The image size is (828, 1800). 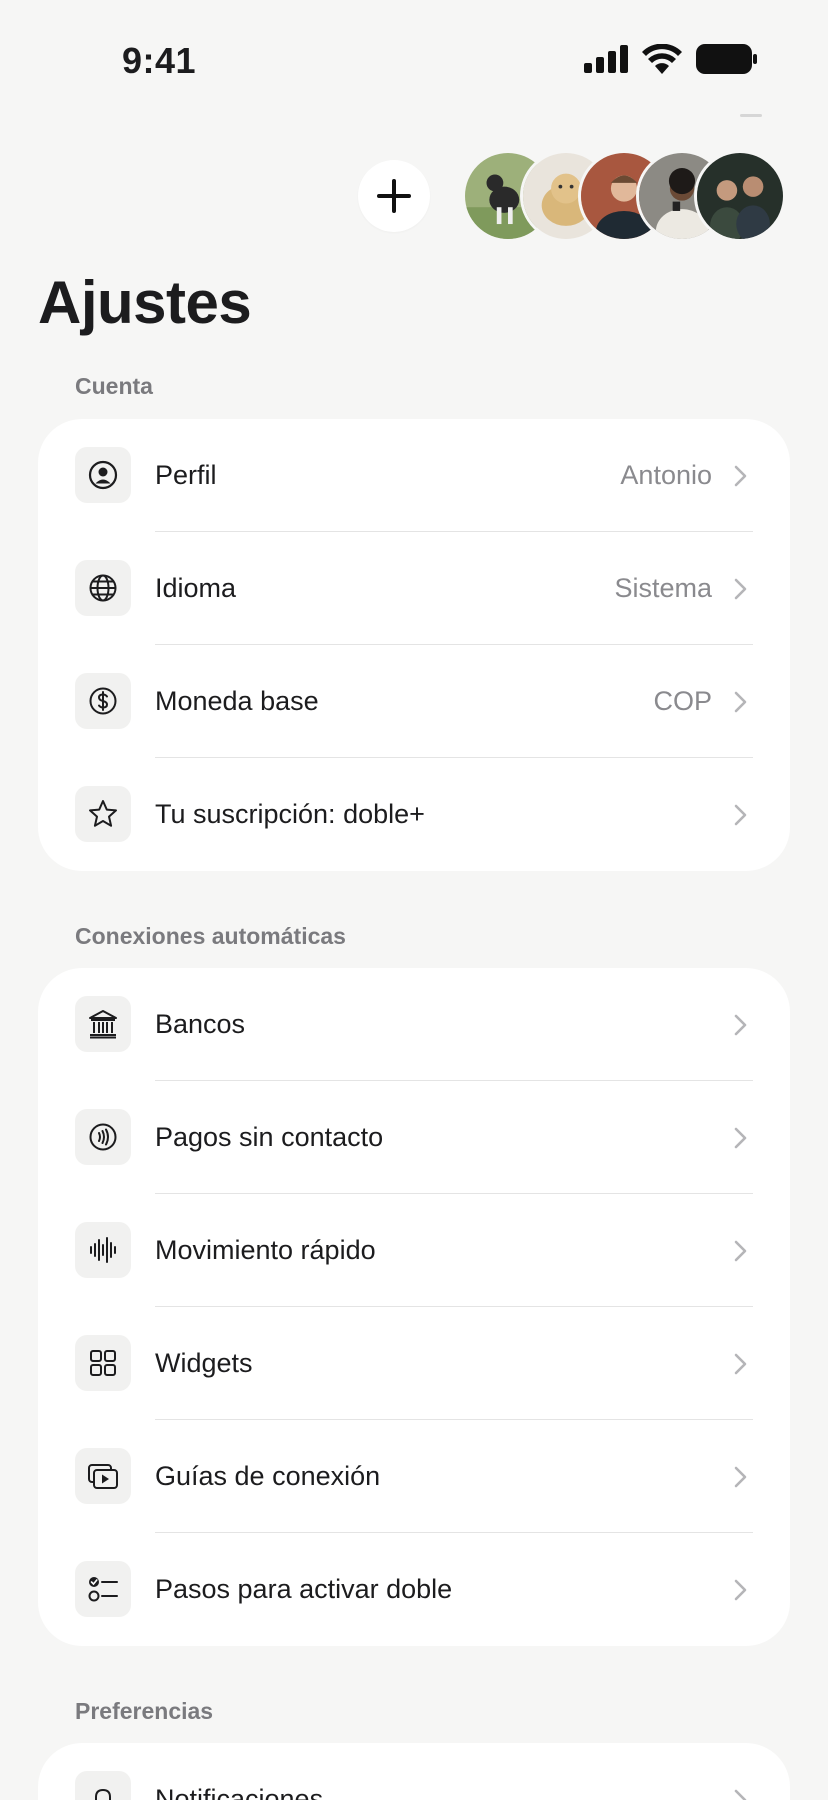 What do you see at coordinates (414, 1024) in the screenshot?
I see `settings-row-banks: Bancos` at bounding box center [414, 1024].